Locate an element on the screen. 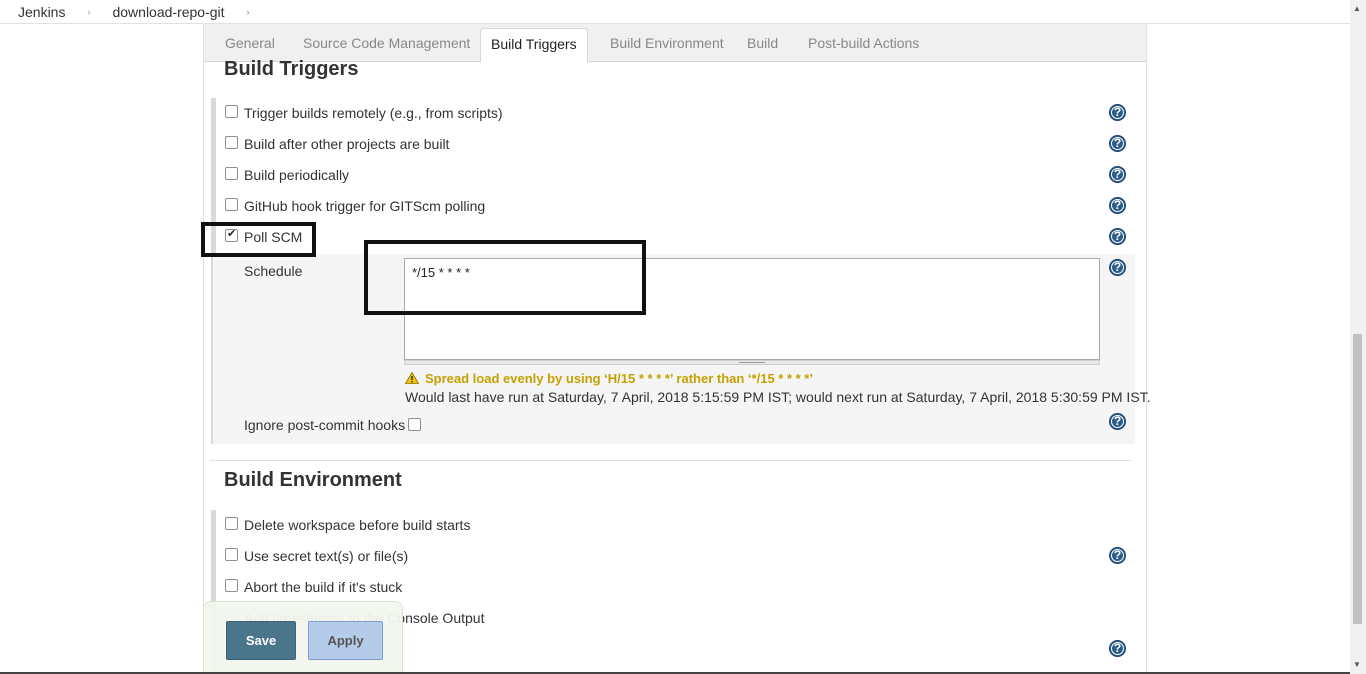  save-button: Save is located at coordinates (261, 640).